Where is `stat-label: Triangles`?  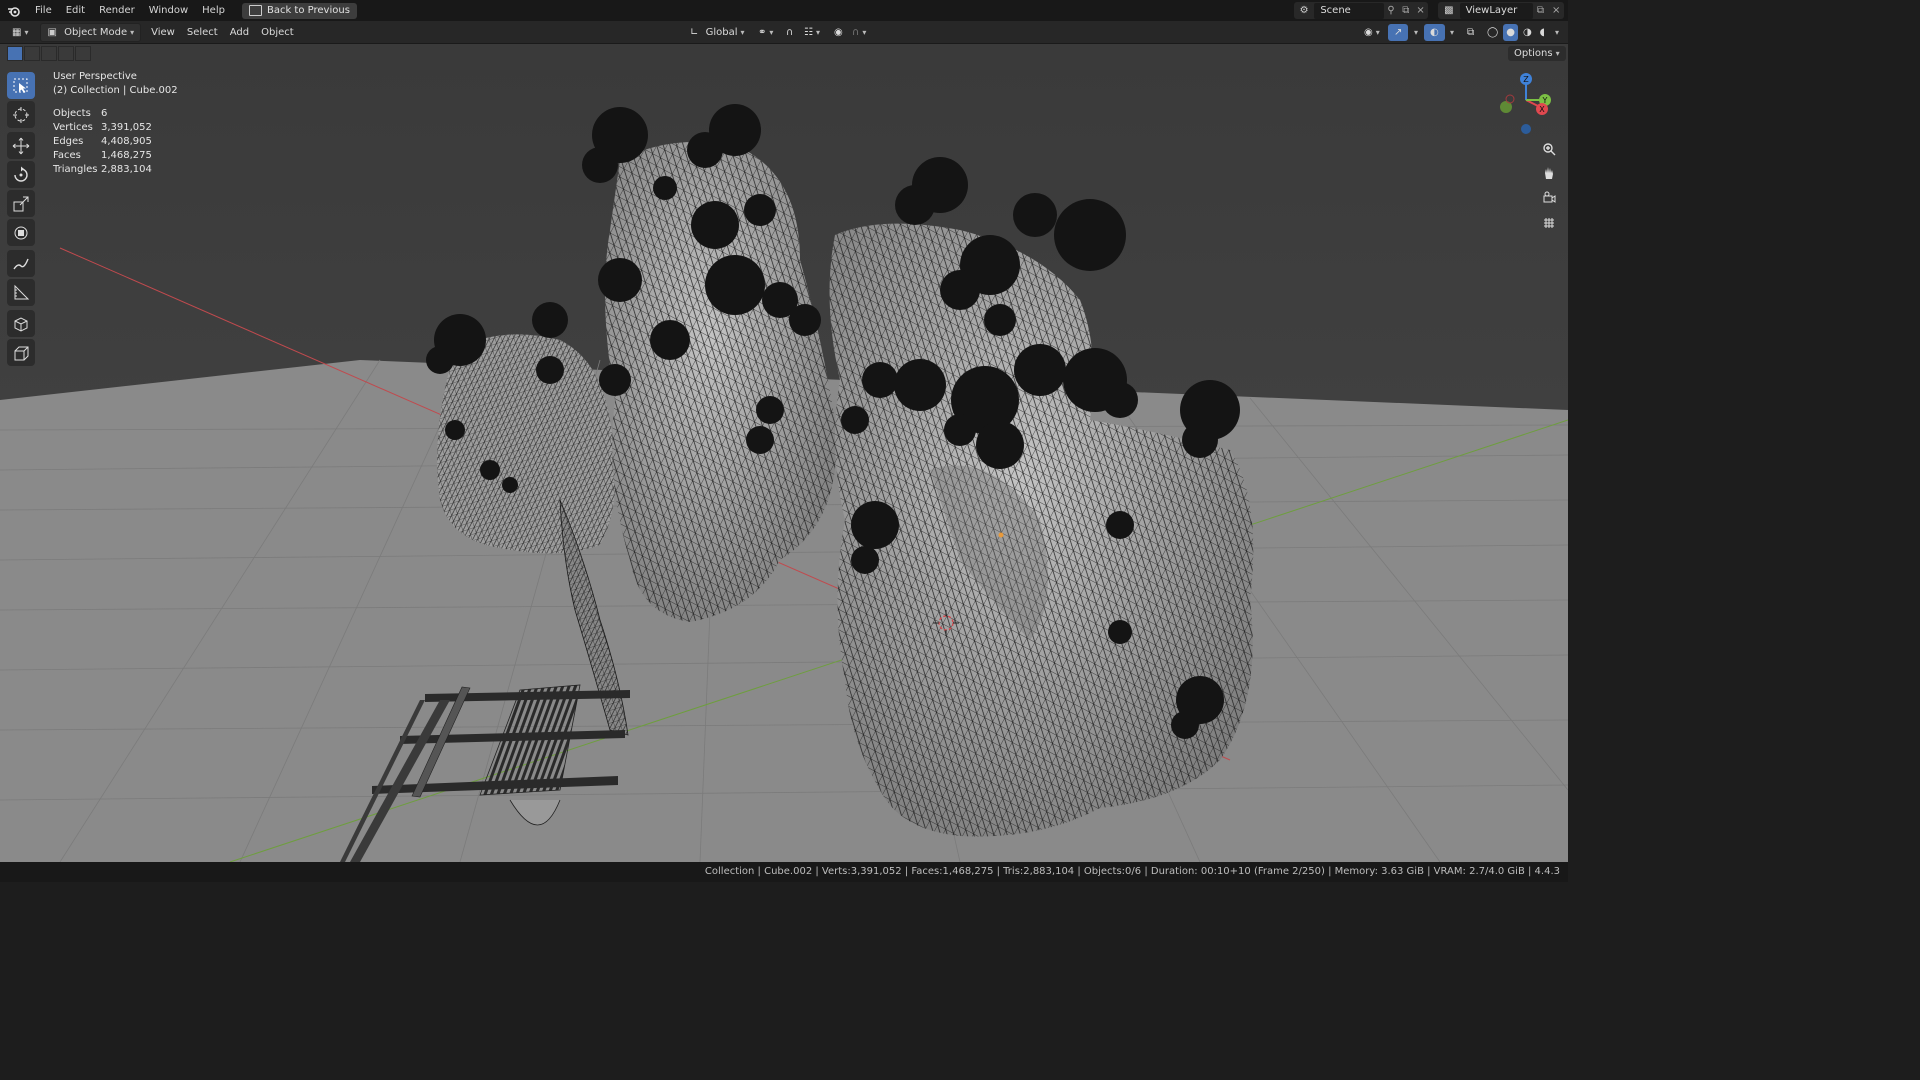
stat-label: Triangles is located at coordinates (75, 169).